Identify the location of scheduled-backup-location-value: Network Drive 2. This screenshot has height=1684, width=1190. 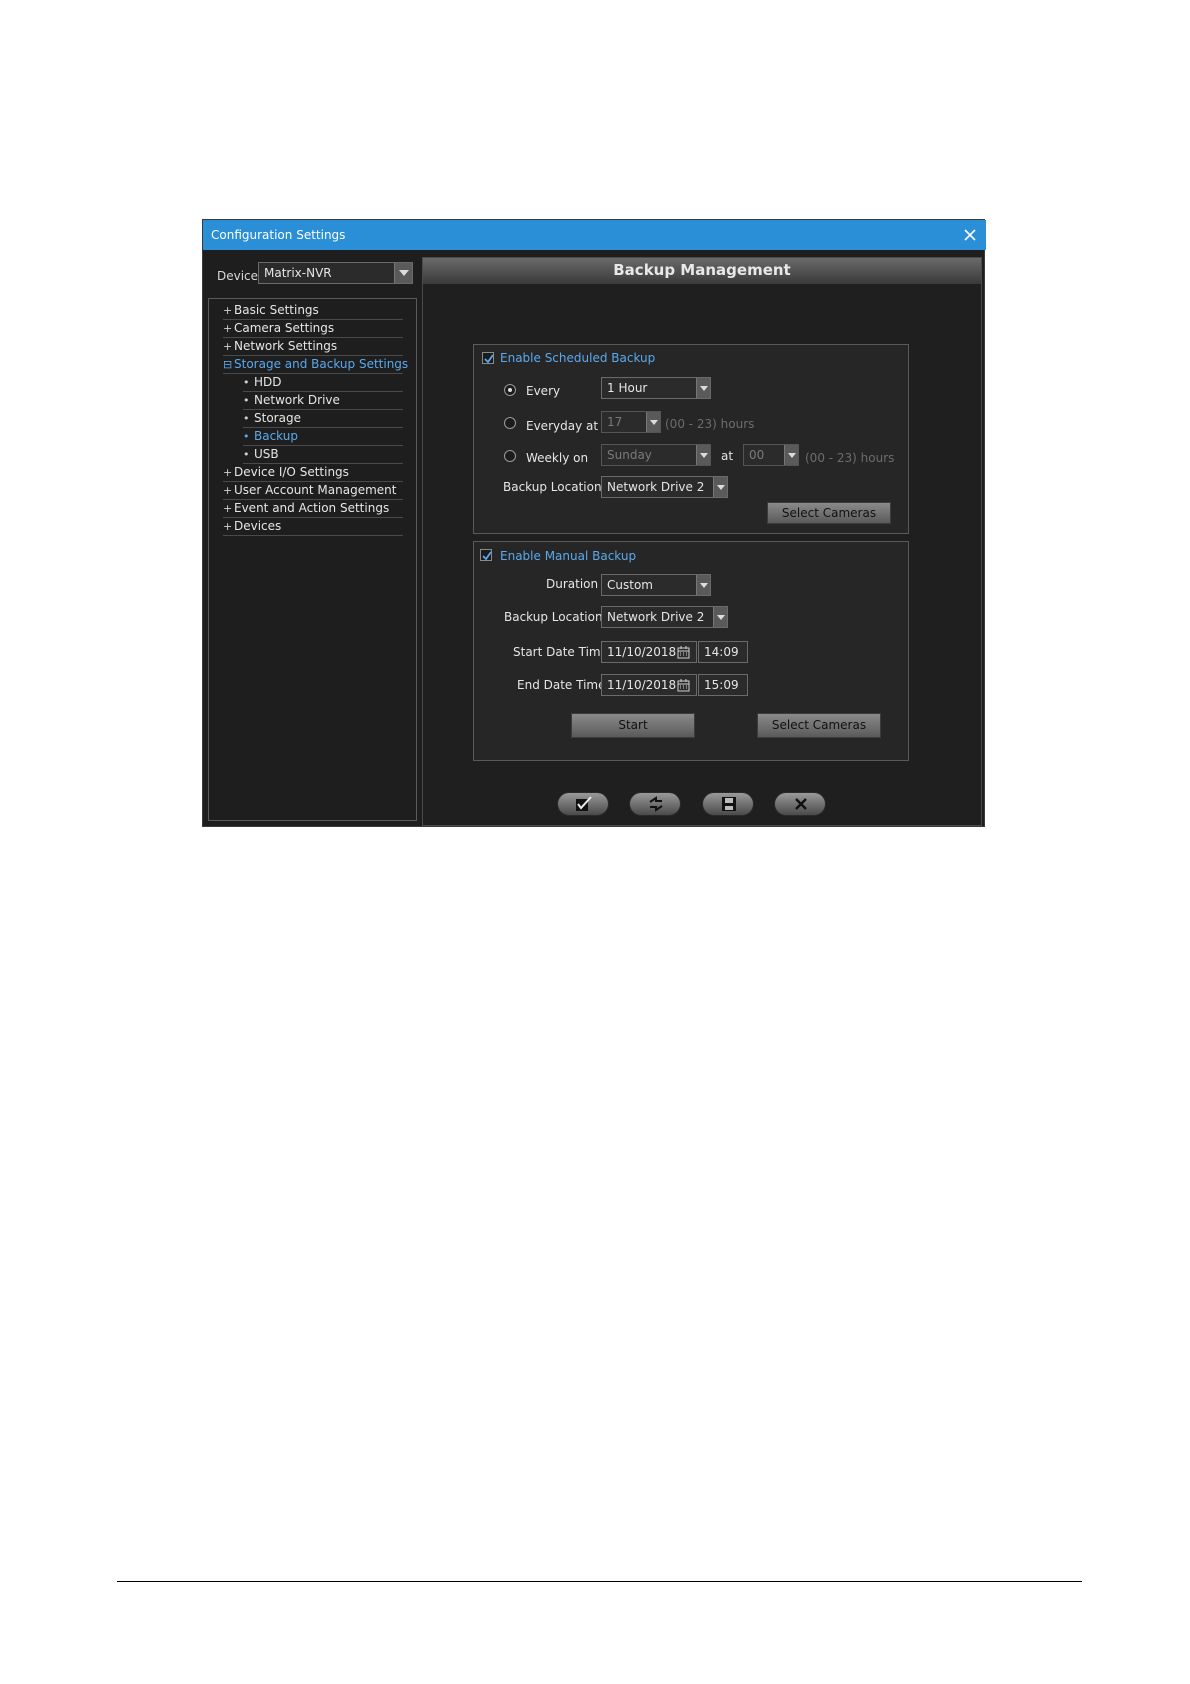
(656, 487).